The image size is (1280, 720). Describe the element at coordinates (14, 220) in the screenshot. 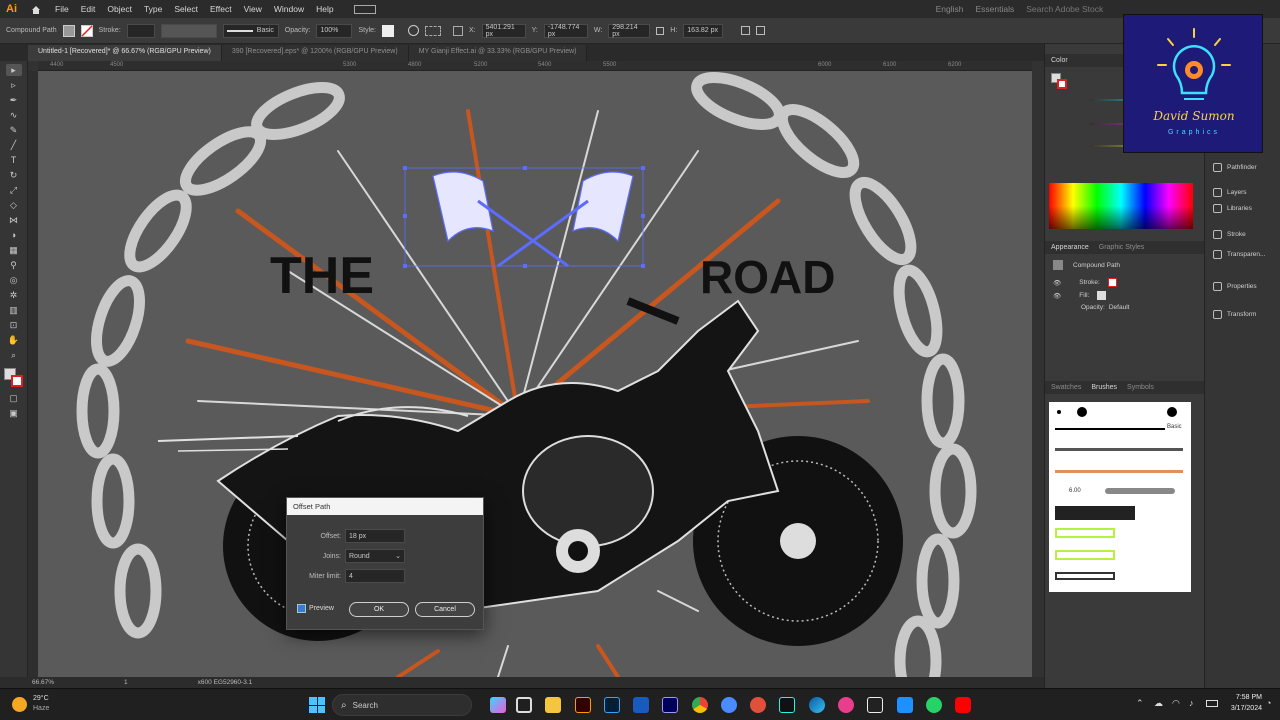

I see `width-tool-icon: ⋈` at that location.